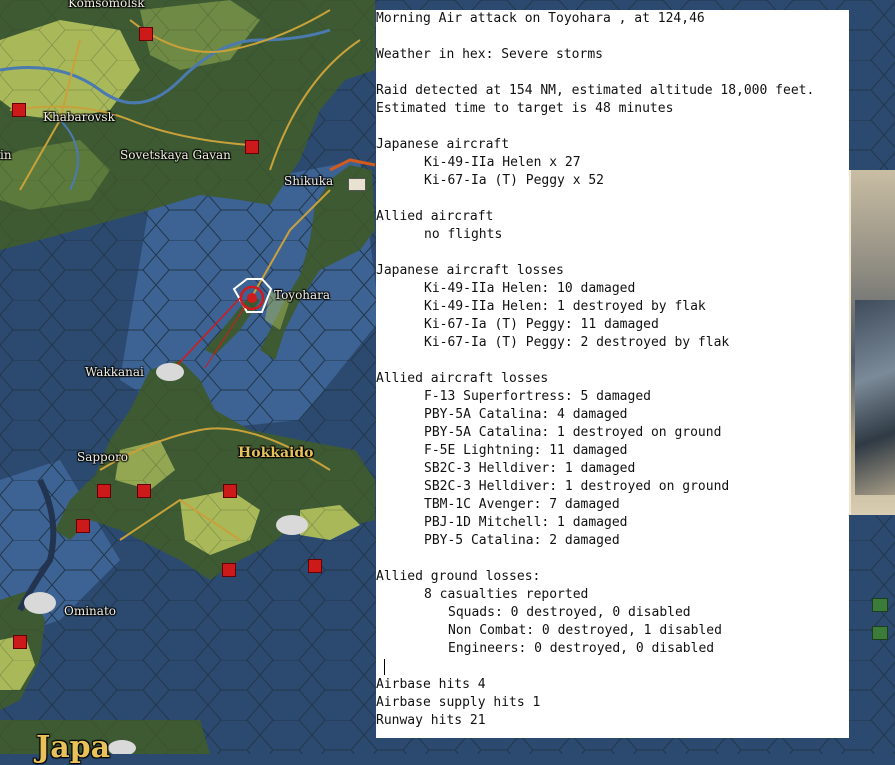 This screenshot has height=765, width=895. Describe the element at coordinates (114, 372) in the screenshot. I see `map-label-wakkanai: Wakkanai` at that location.